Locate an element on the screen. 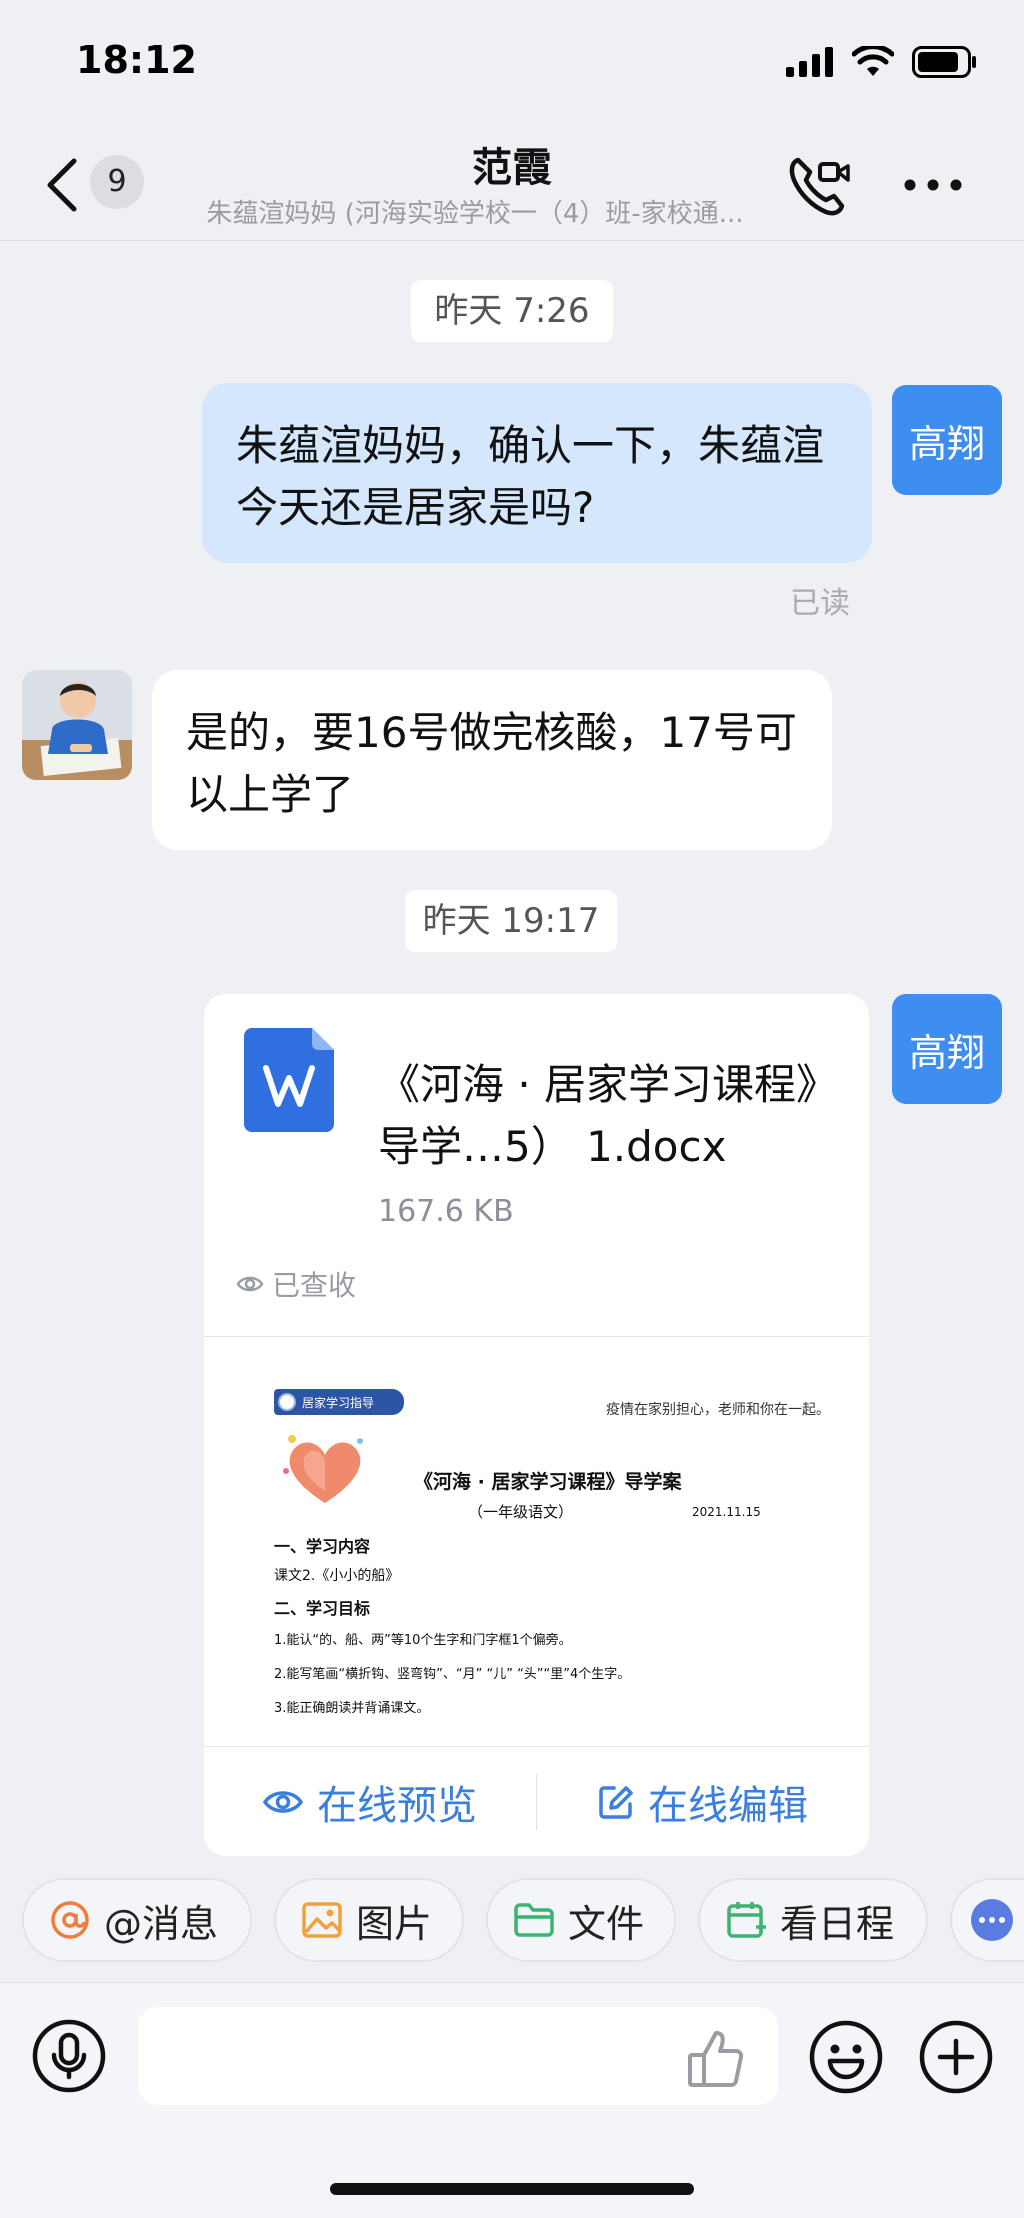  status-icons is located at coordinates (882, 62).